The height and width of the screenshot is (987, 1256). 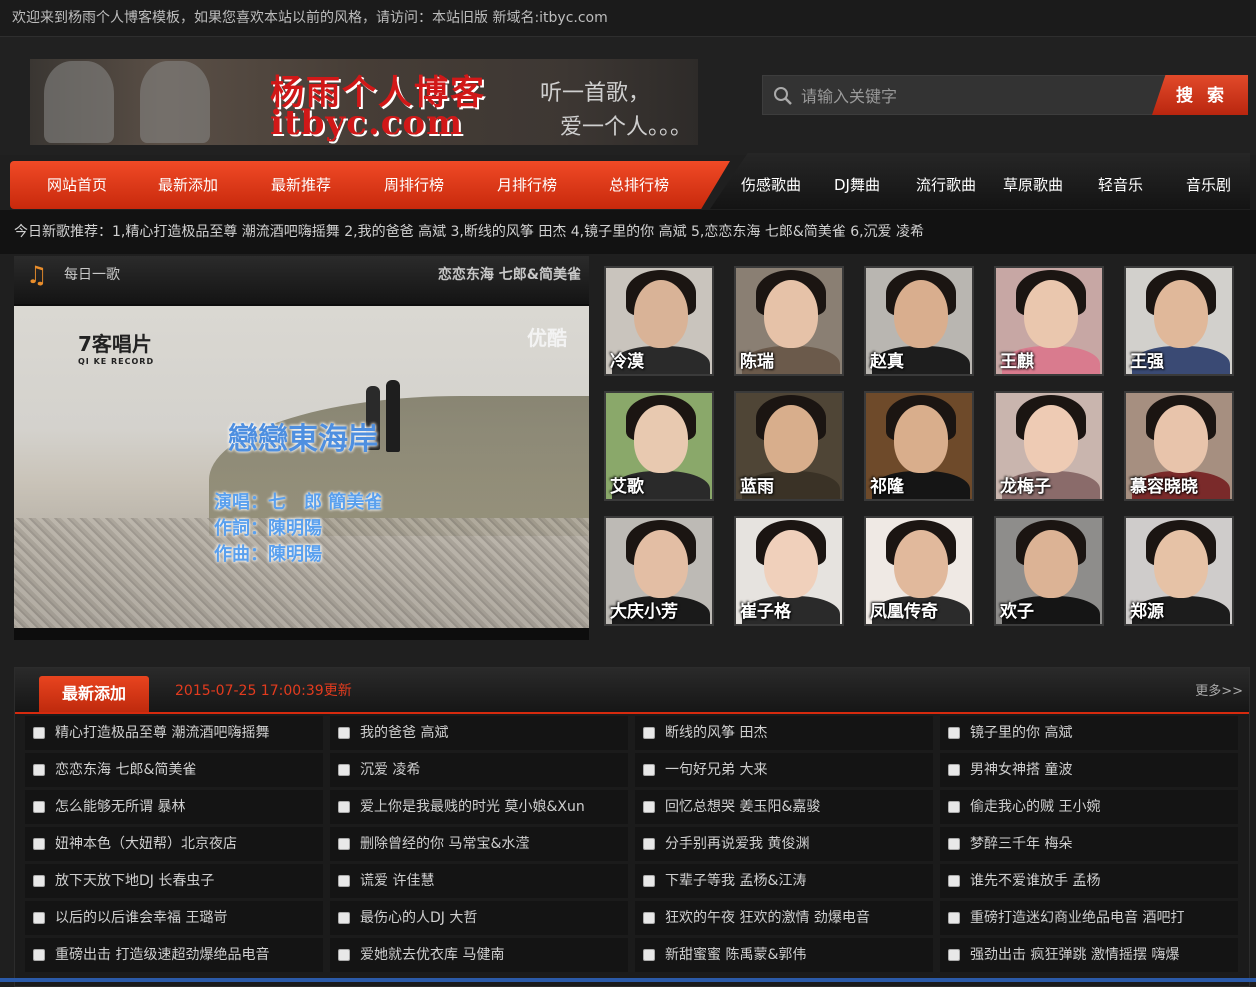 What do you see at coordinates (432, 955) in the screenshot?
I see `song-title: 爱她就去优衣库 马健南` at bounding box center [432, 955].